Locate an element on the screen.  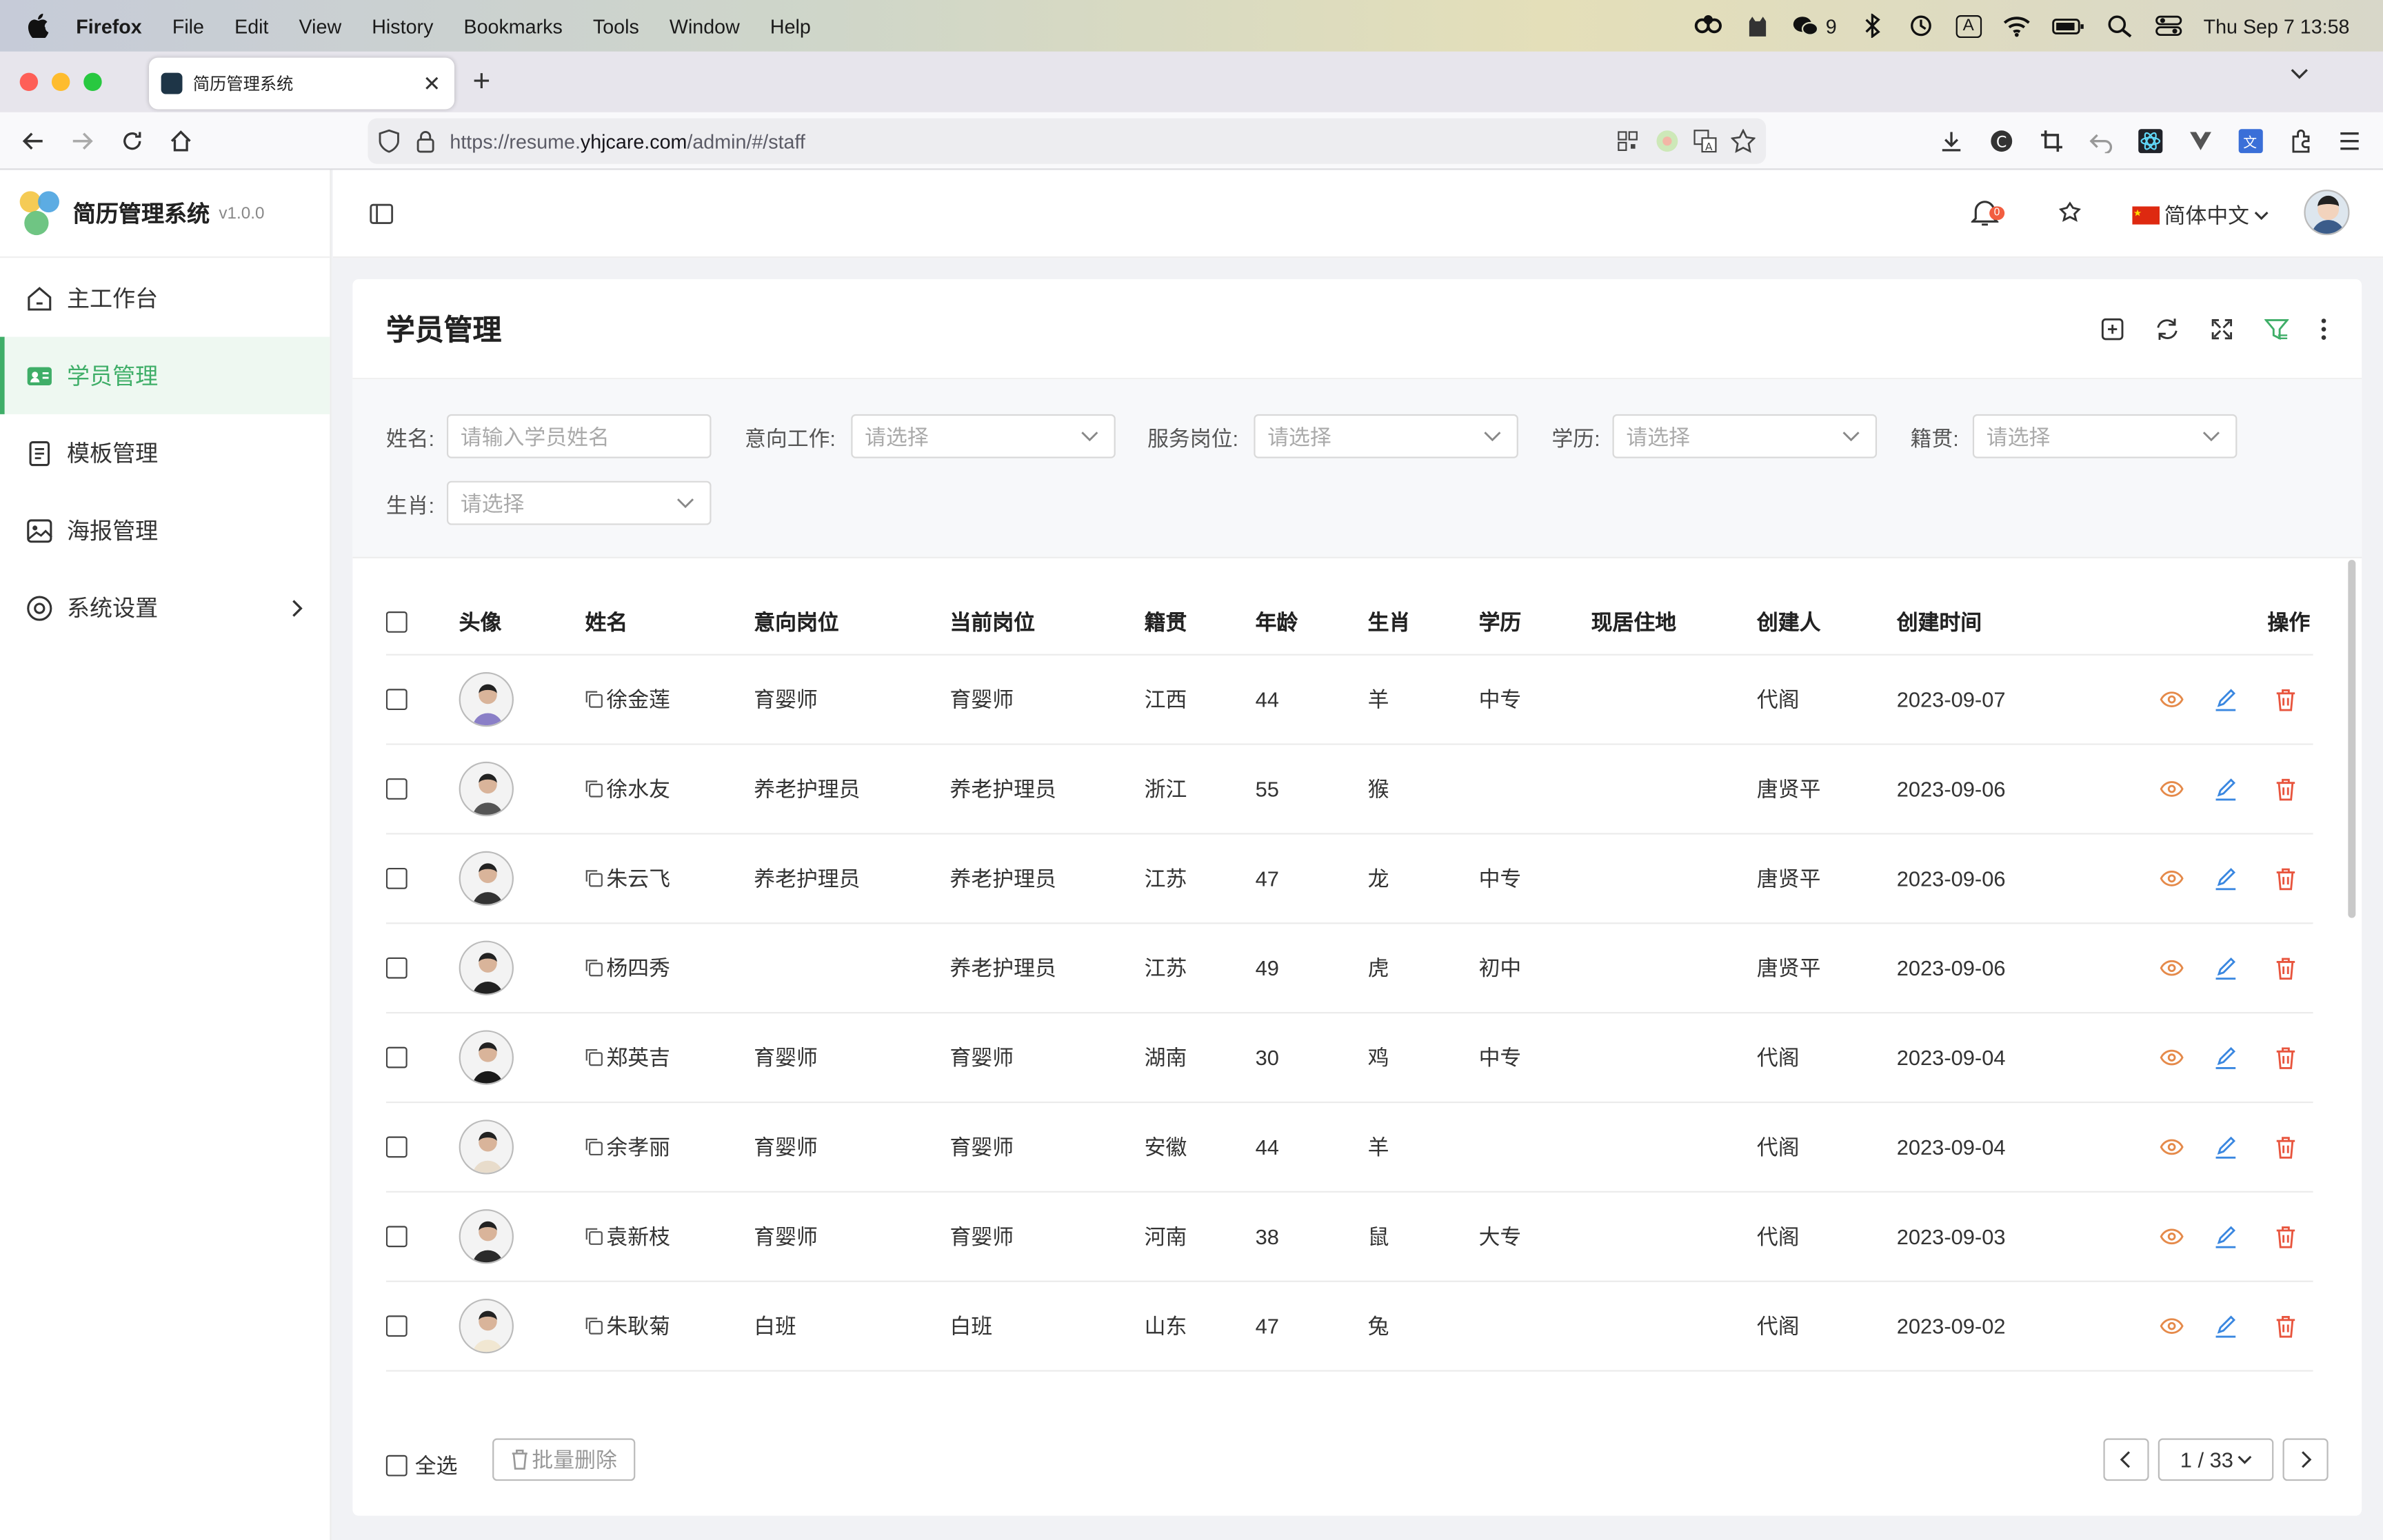
select-all-control: 全选 is located at coordinates (421, 1466).